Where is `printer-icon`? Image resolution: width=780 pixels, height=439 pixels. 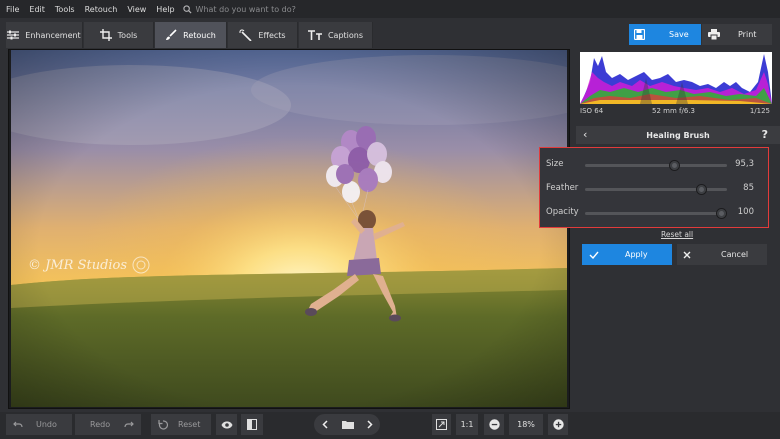 printer-icon is located at coordinates (714, 34).